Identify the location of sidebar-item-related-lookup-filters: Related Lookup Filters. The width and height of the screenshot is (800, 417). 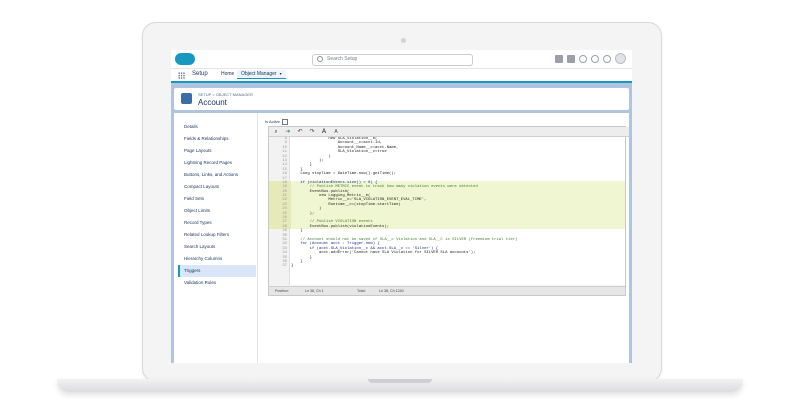
(217, 235).